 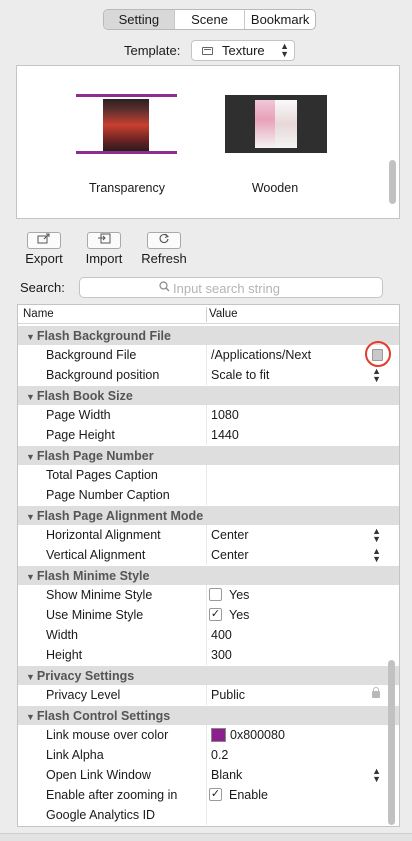 What do you see at coordinates (208, 695) in the screenshot?
I see `property-row: Privacy Level Public` at bounding box center [208, 695].